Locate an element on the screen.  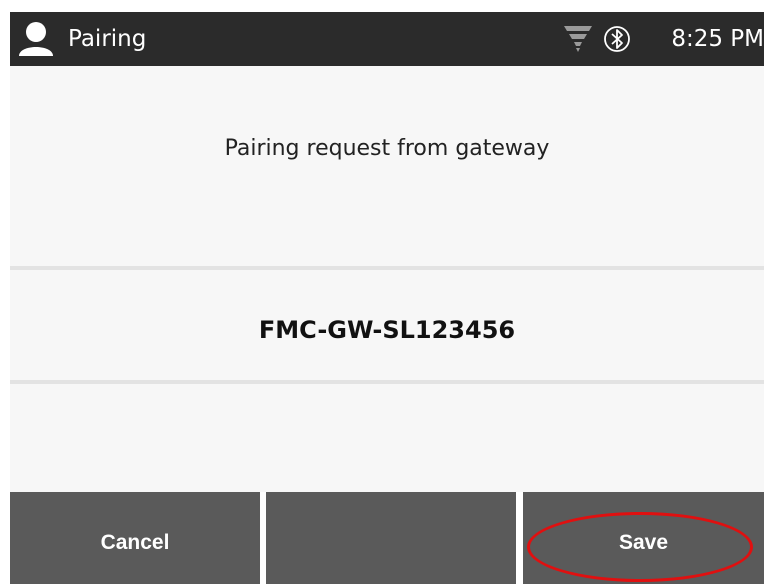
left-border is located at coordinates (5, 292).